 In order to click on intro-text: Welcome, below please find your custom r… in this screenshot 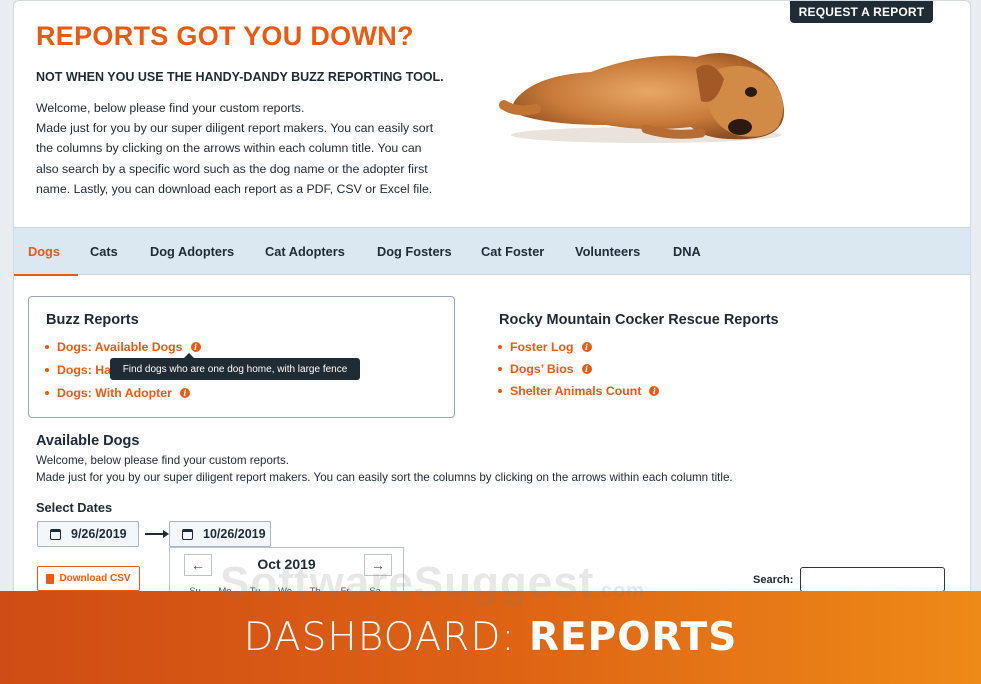, I will do `click(256, 148)`.